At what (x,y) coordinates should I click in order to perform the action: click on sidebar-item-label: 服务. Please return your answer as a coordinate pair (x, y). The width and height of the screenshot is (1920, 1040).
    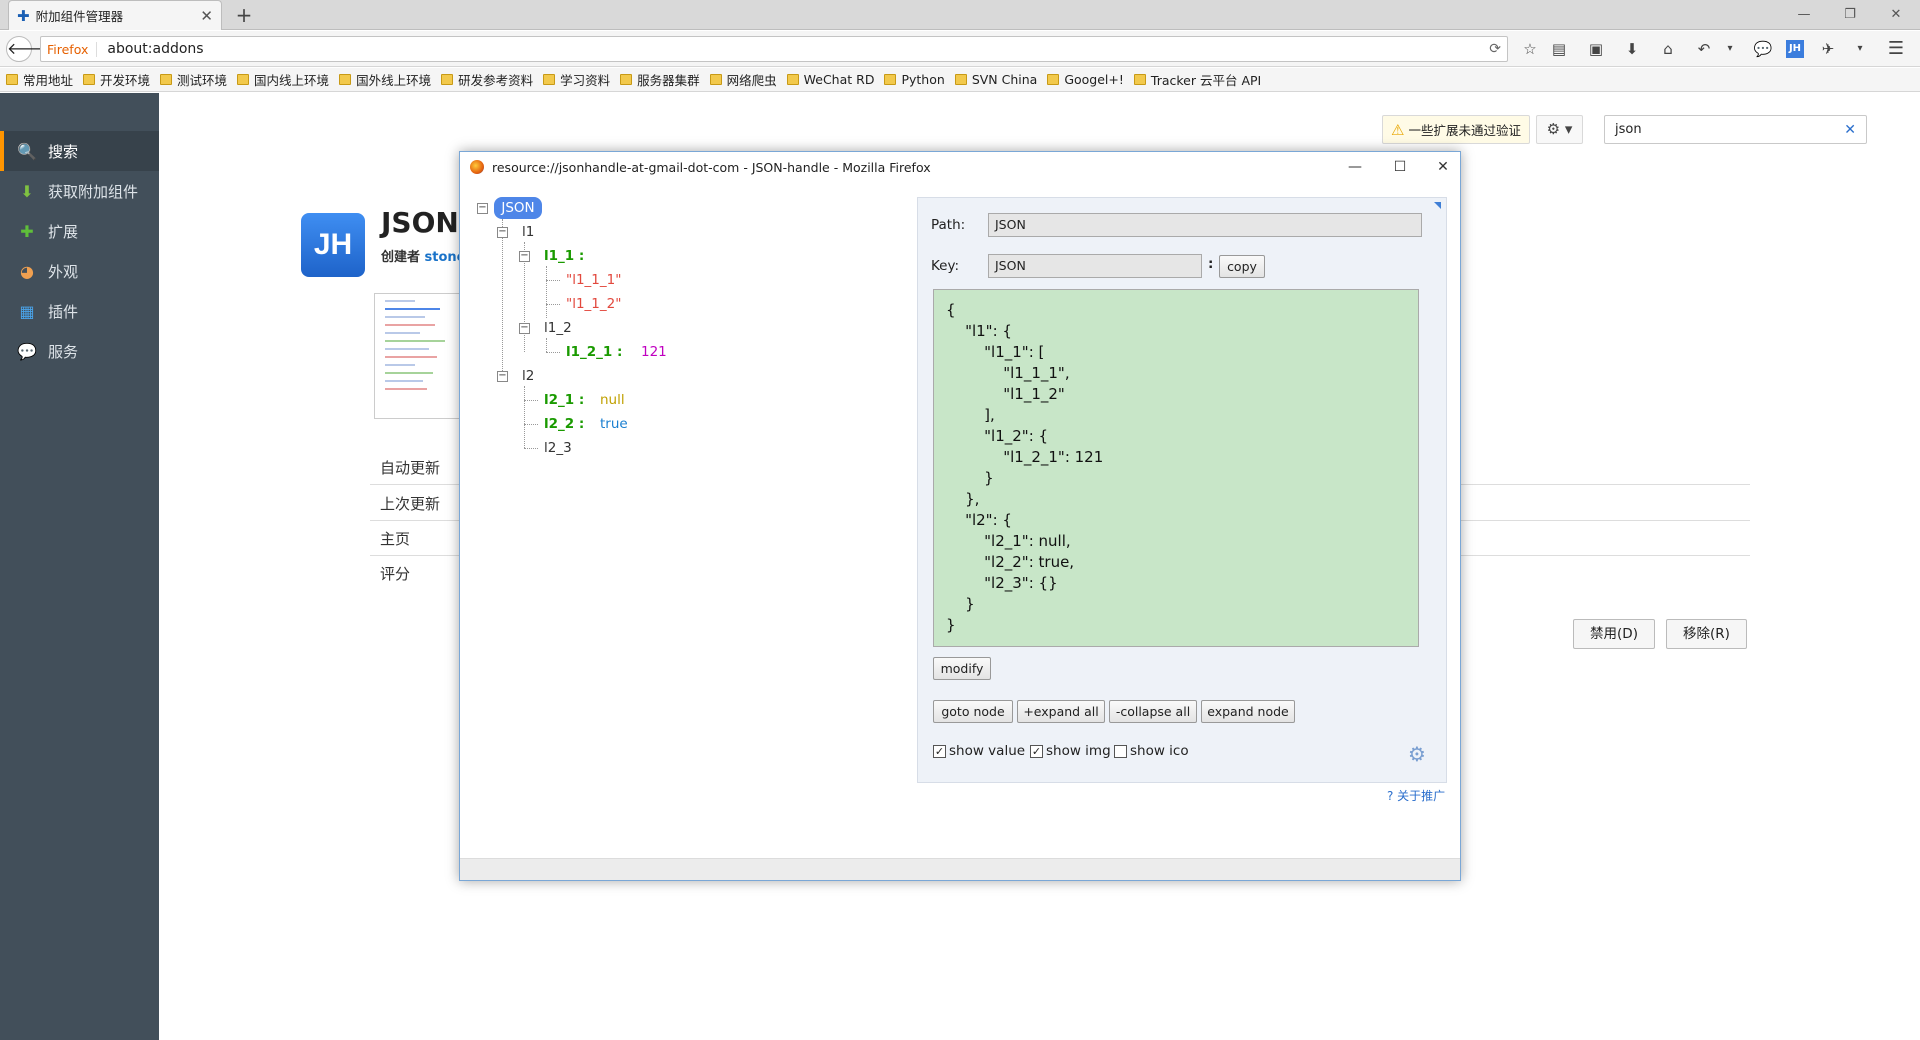
    Looking at the image, I should click on (63, 351).